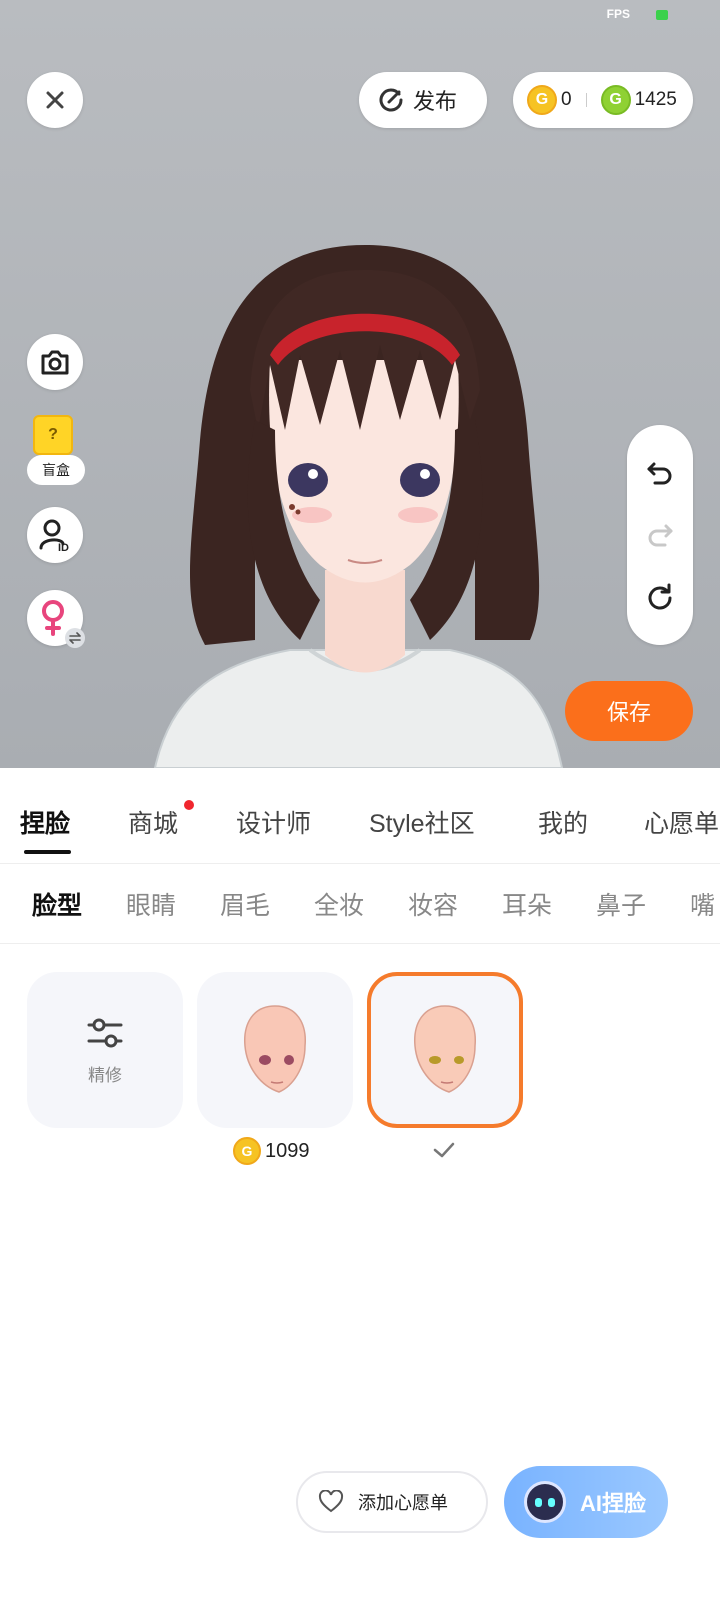 Image resolution: width=720 pixels, height=1600 pixels. I want to click on publish-icon, so click(391, 100).